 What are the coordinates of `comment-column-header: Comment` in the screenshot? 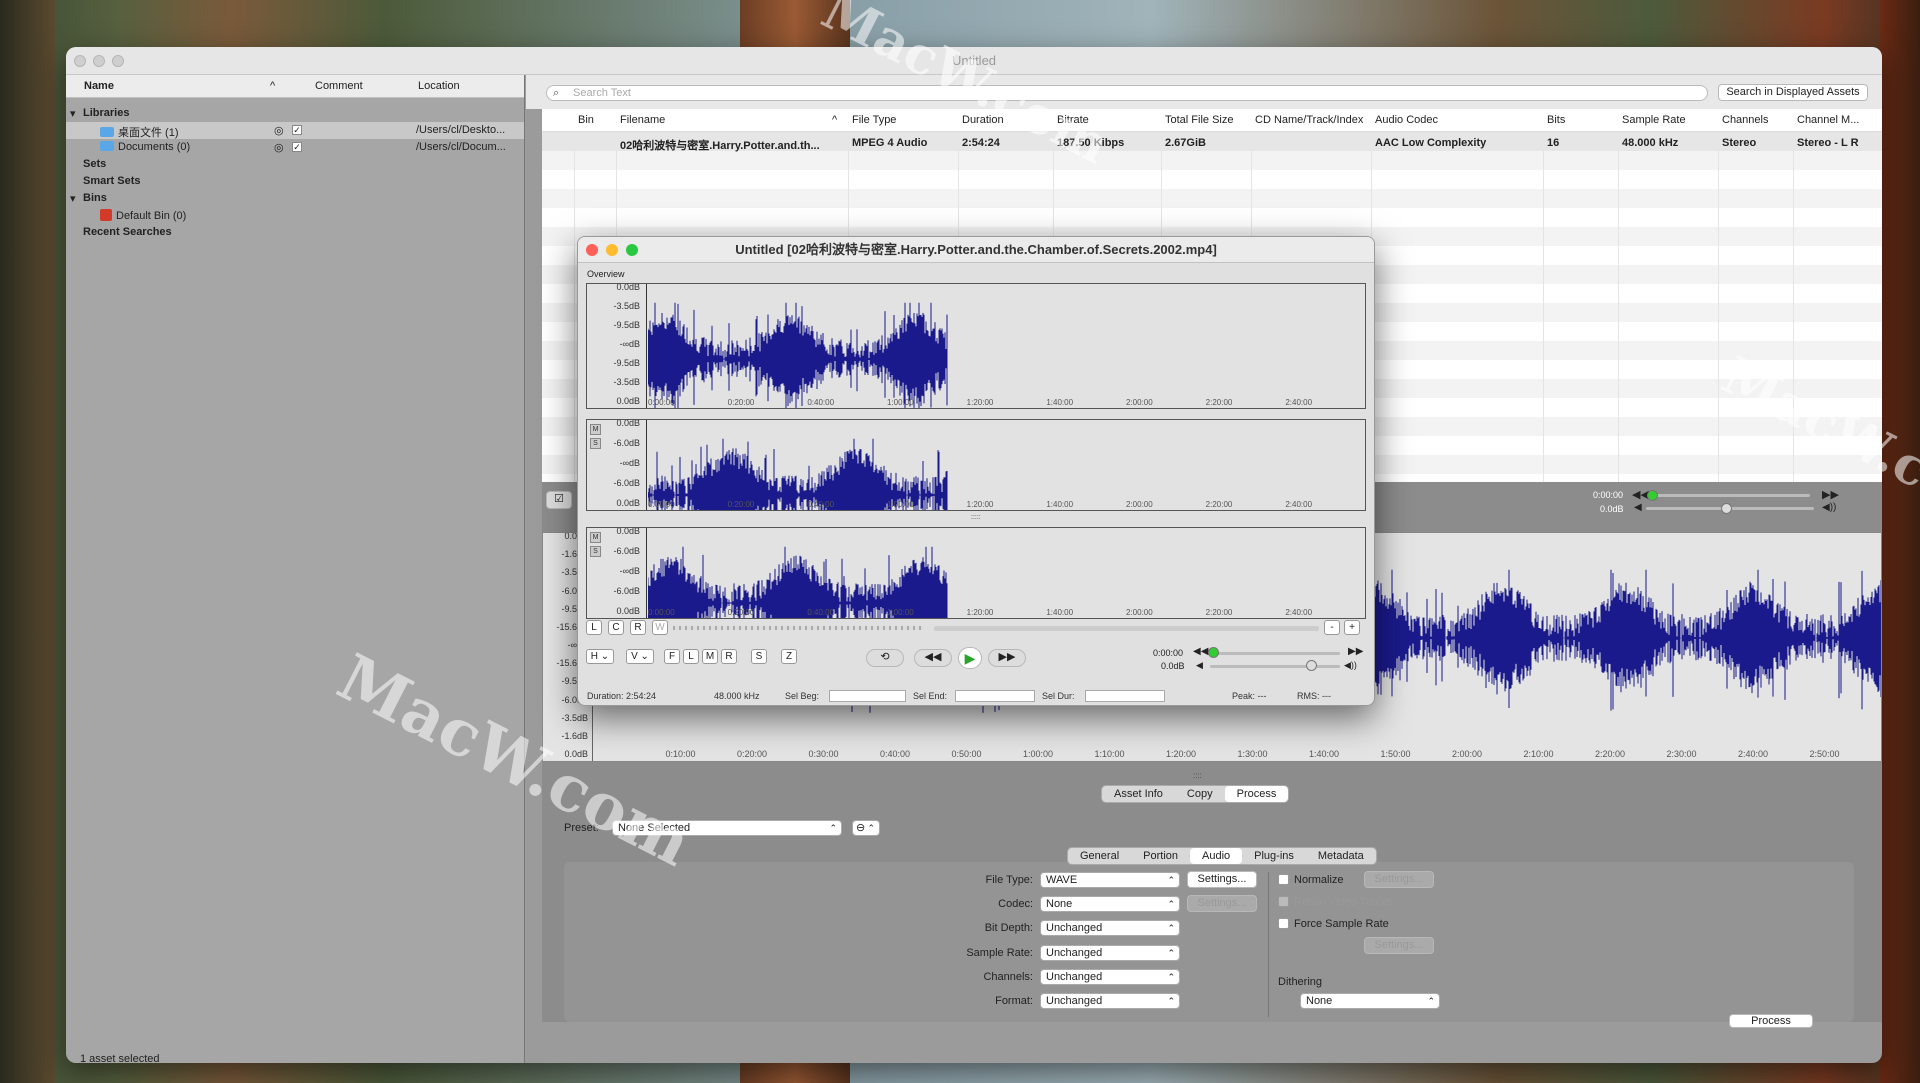 It's located at (339, 86).